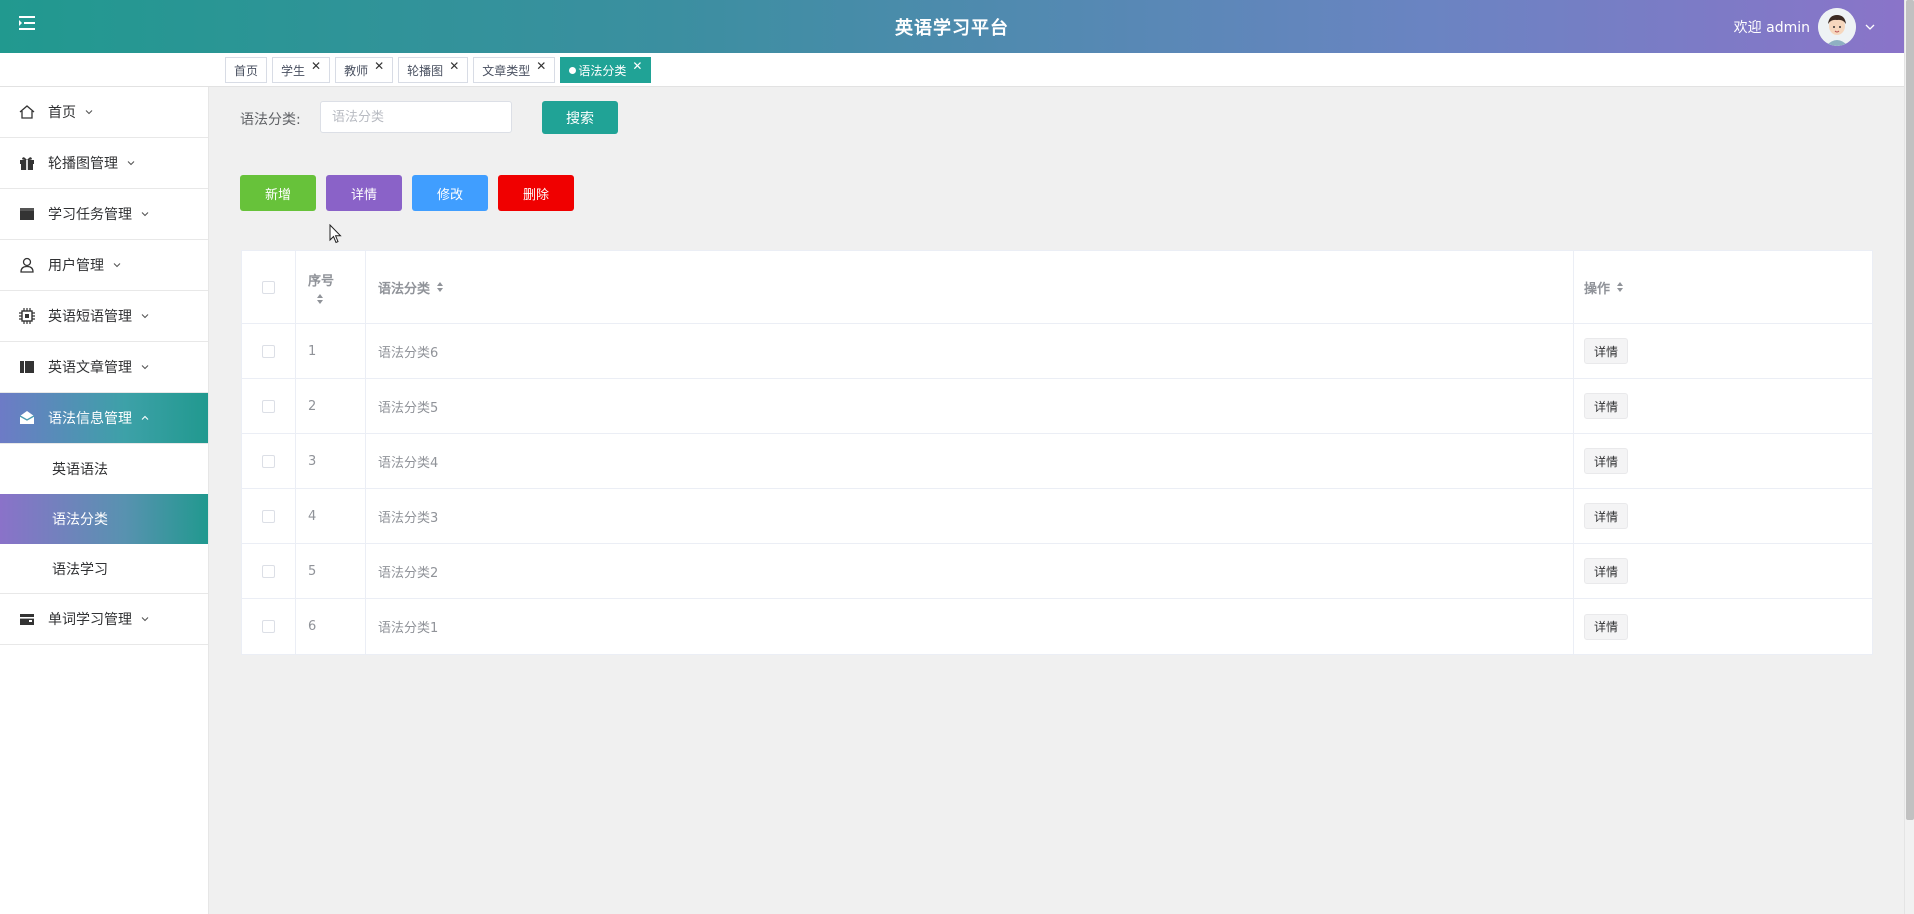  I want to click on table-row: 3 语法分类4 详情, so click(1057, 461).